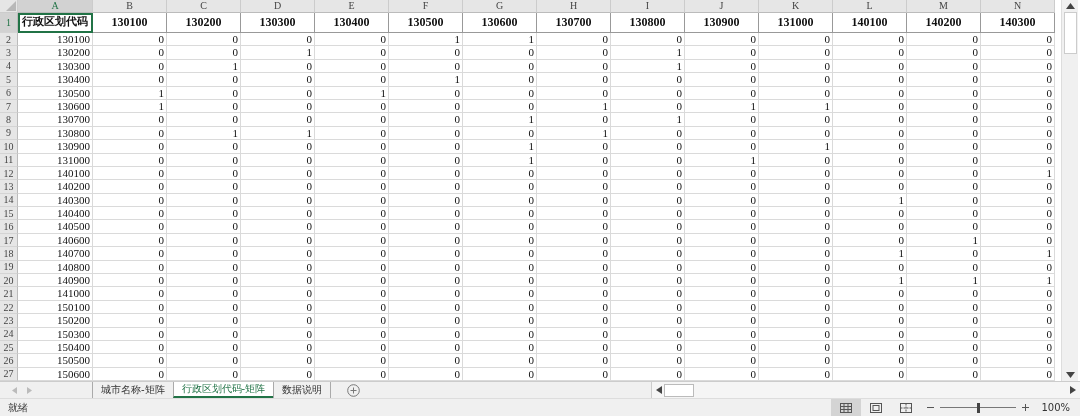 Image resolution: width=1080 pixels, height=416 pixels. I want to click on table-cell: 130100, so click(55, 40).